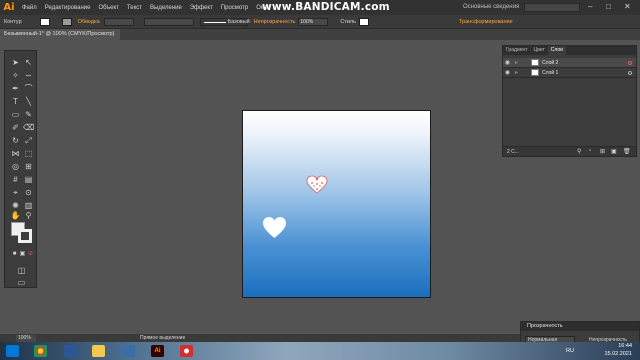 Image resolution: width=640 pixels, height=360 pixels. What do you see at coordinates (44, 21) in the screenshot?
I see `fill-color-swatch` at bounding box center [44, 21].